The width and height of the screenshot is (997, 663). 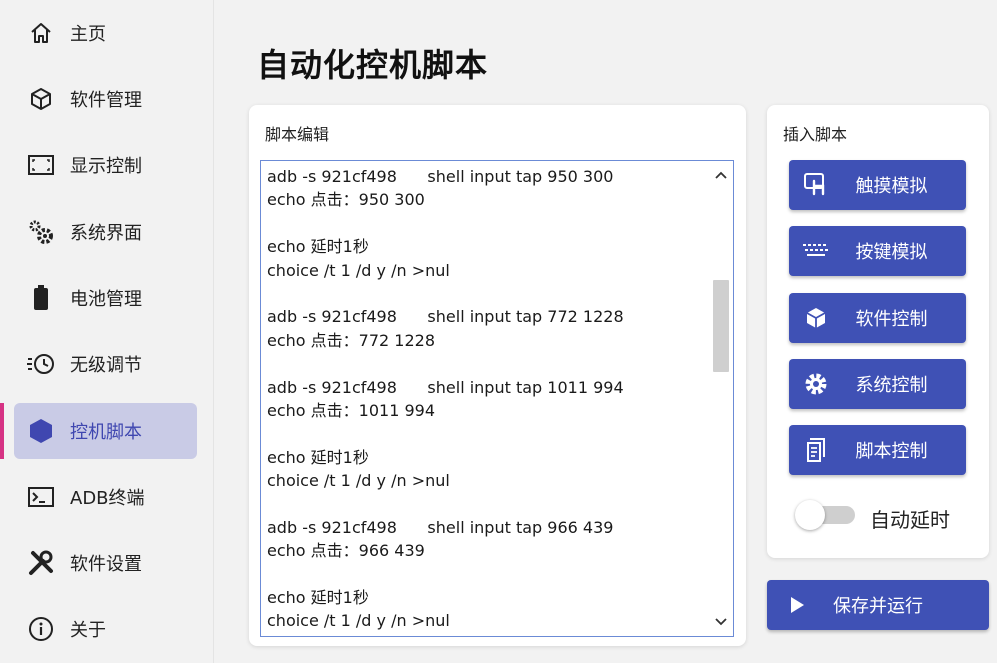 I want to click on sidebar-item-settings: 软件设置, so click(x=105, y=563).